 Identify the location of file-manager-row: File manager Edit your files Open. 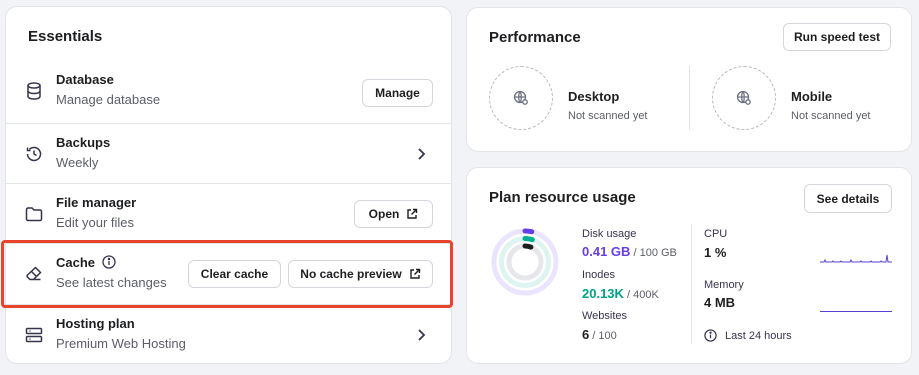
(228, 213).